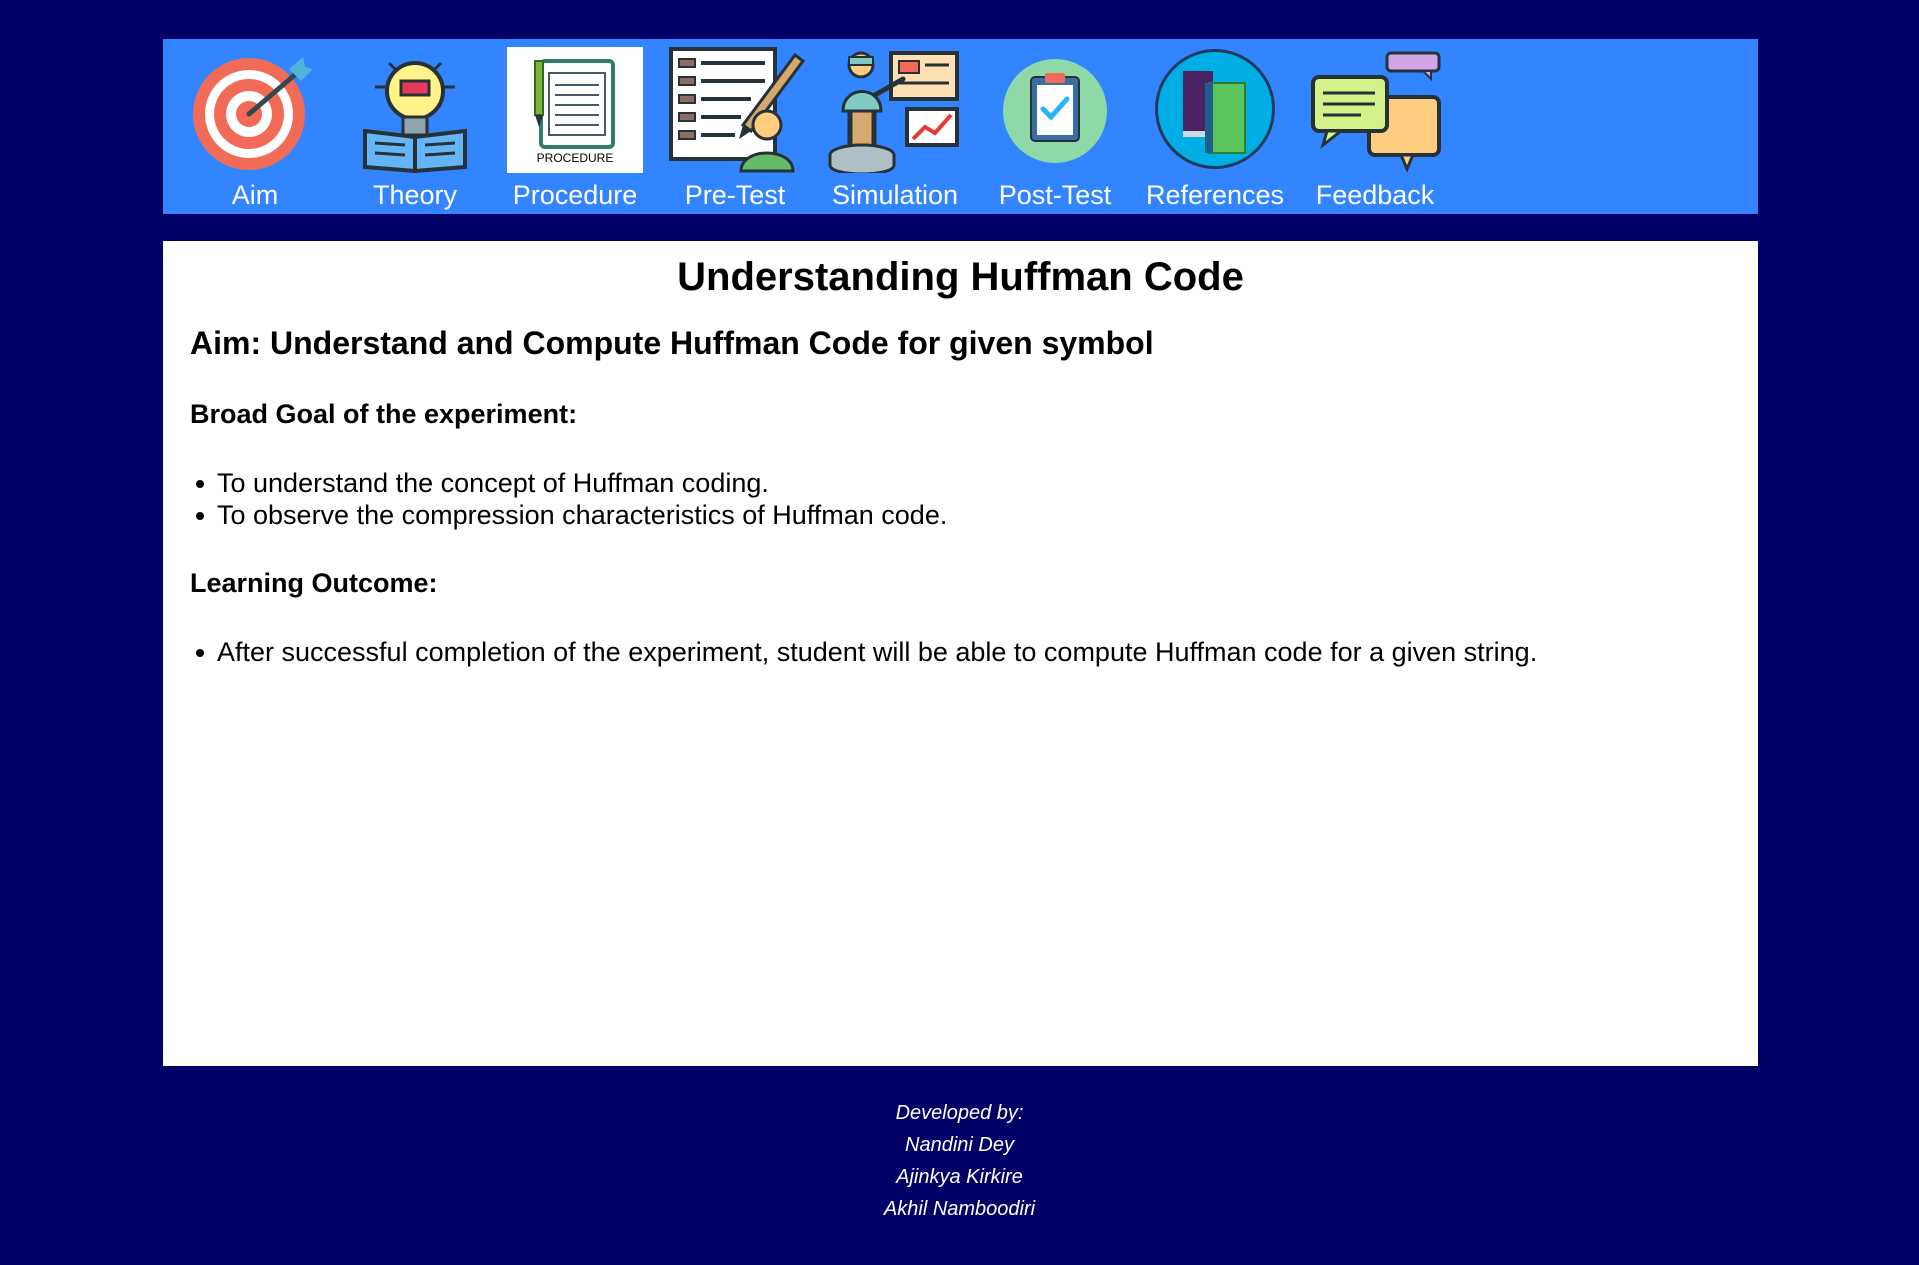 This screenshot has width=1919, height=1265. I want to click on developer-name: Ajinkya Kirkire, so click(959, 1177).